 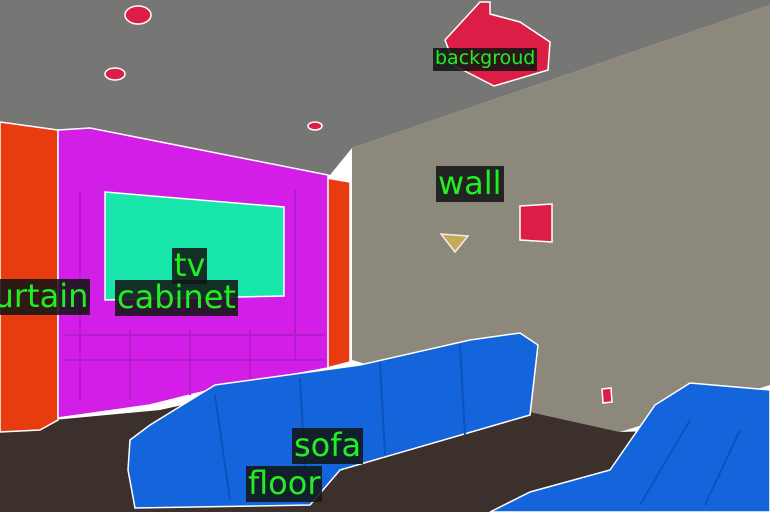 What do you see at coordinates (536, 223) in the screenshot?
I see `background-mask-wall-box` at bounding box center [536, 223].